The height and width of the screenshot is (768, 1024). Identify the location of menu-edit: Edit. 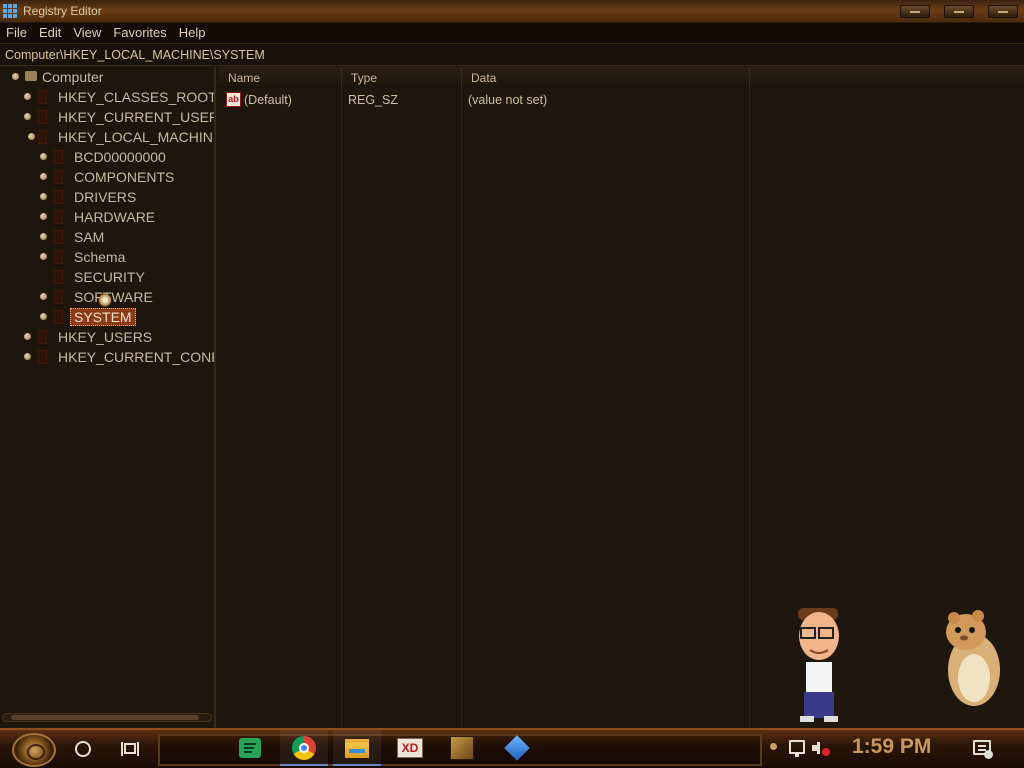
(50, 33).